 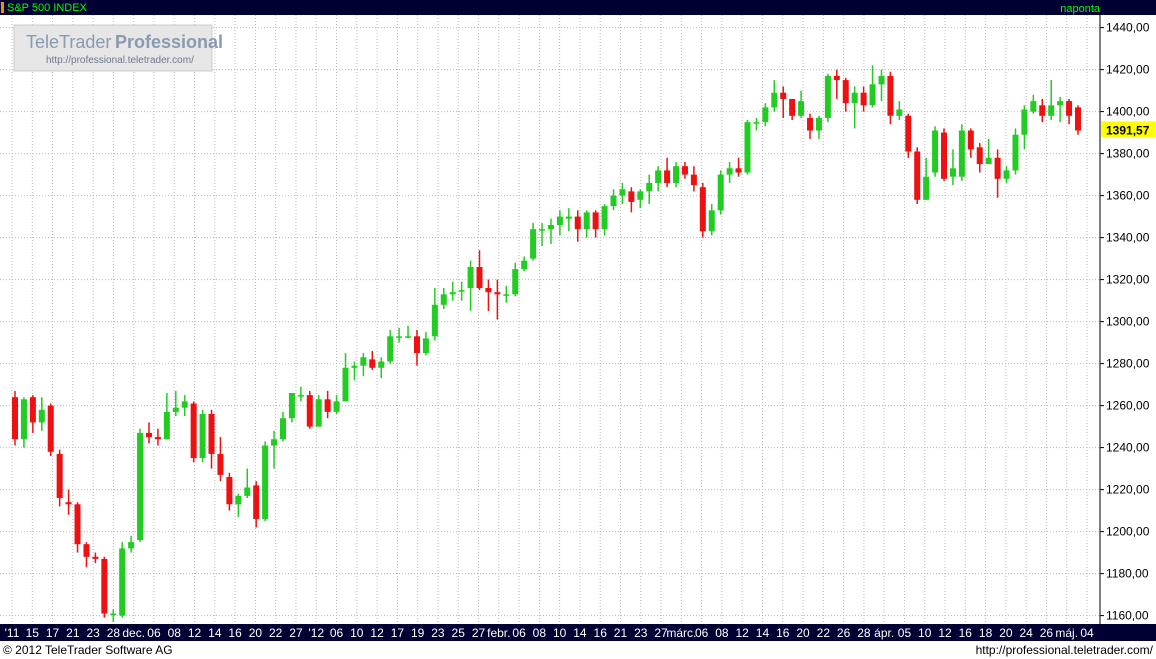 What do you see at coordinates (1128, 406) in the screenshot?
I see `y-tick-label: 1260,00` at bounding box center [1128, 406].